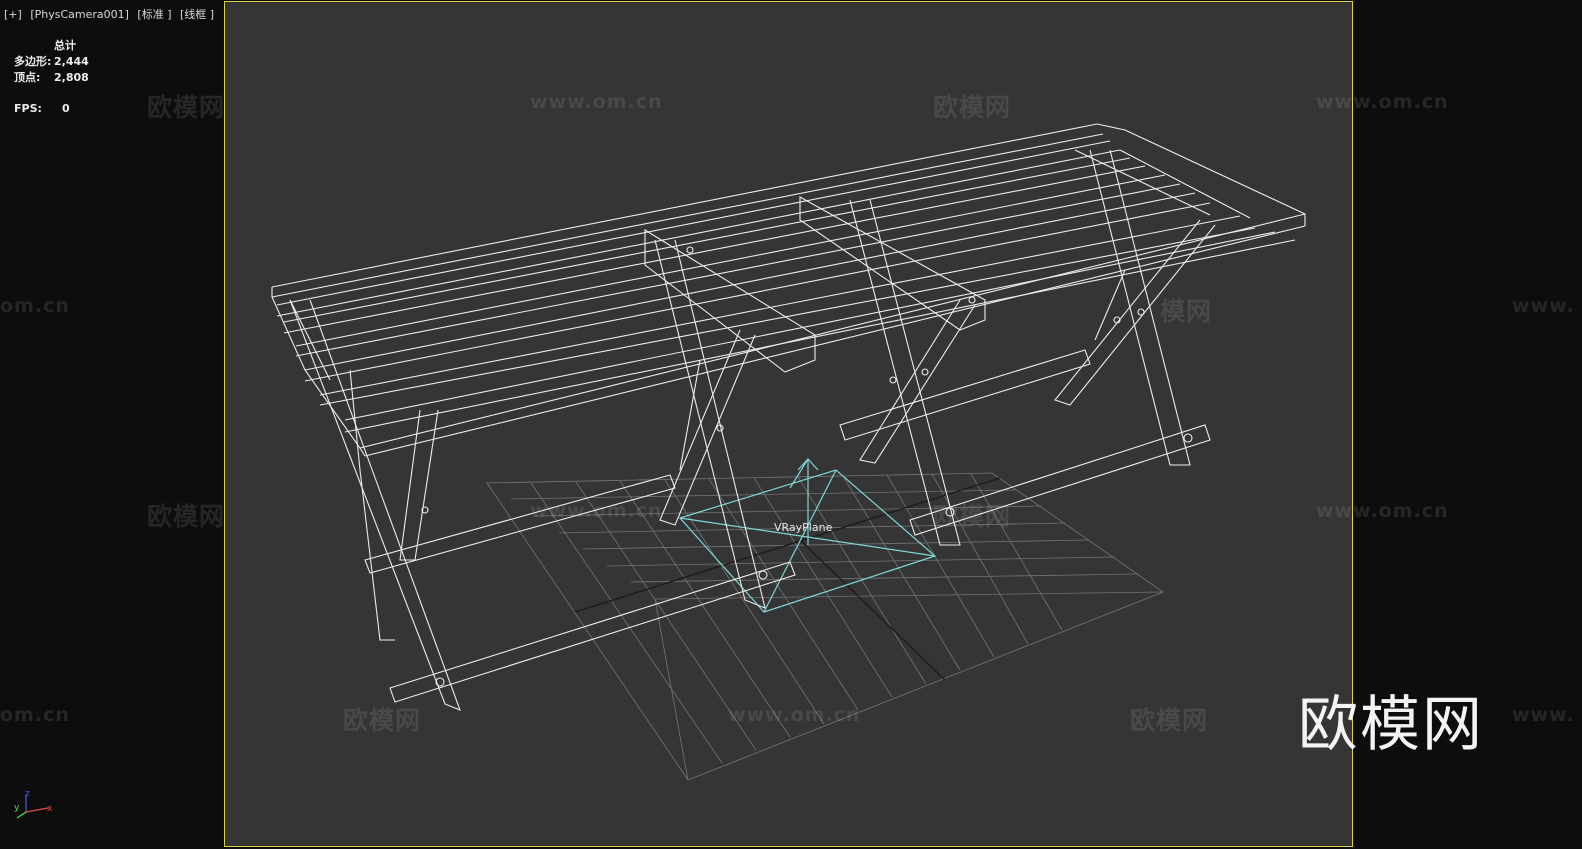 This screenshot has width=1582, height=849. Describe the element at coordinates (1391, 725) in the screenshot. I see `brand-logo: 欧模网` at that location.